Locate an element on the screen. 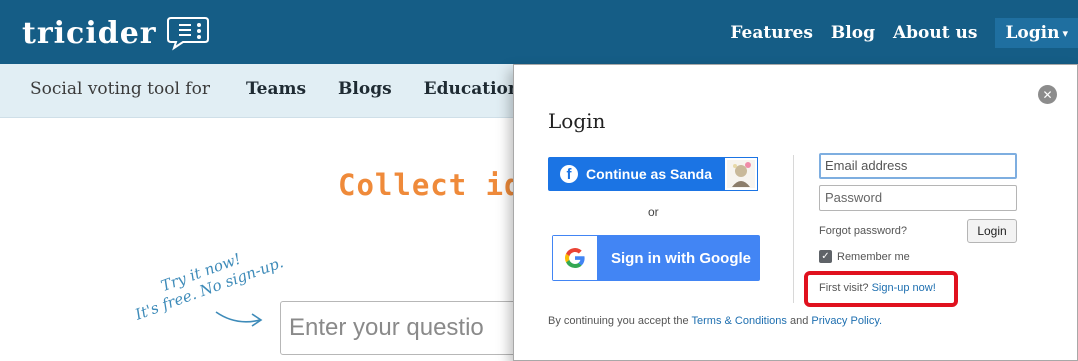 The image size is (1078, 361). terms-link: Terms & Conditions is located at coordinates (739, 321).